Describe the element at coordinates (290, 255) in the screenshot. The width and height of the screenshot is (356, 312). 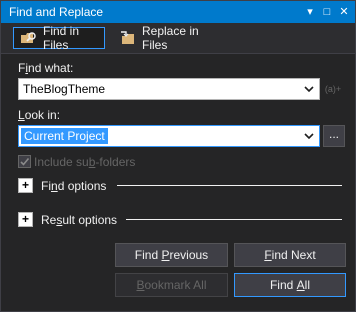
I see `find-next-button: Find Next` at that location.